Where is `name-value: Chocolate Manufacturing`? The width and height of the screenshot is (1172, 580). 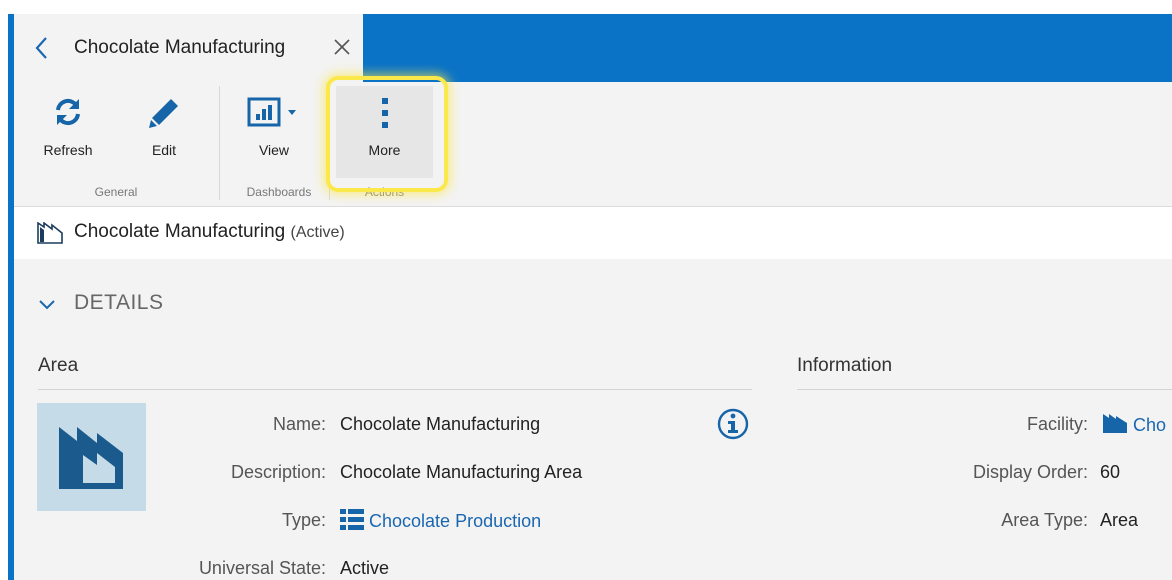 name-value: Chocolate Manufacturing is located at coordinates (440, 424).